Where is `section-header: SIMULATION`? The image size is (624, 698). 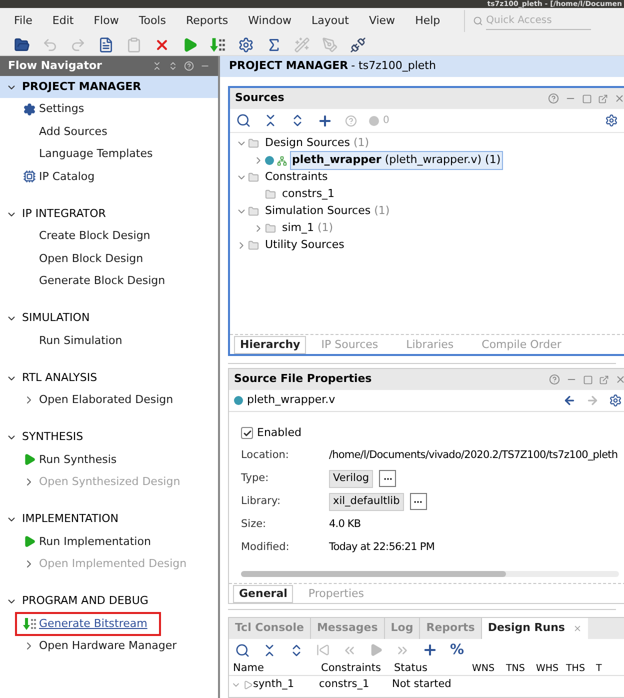 section-header: SIMULATION is located at coordinates (109, 319).